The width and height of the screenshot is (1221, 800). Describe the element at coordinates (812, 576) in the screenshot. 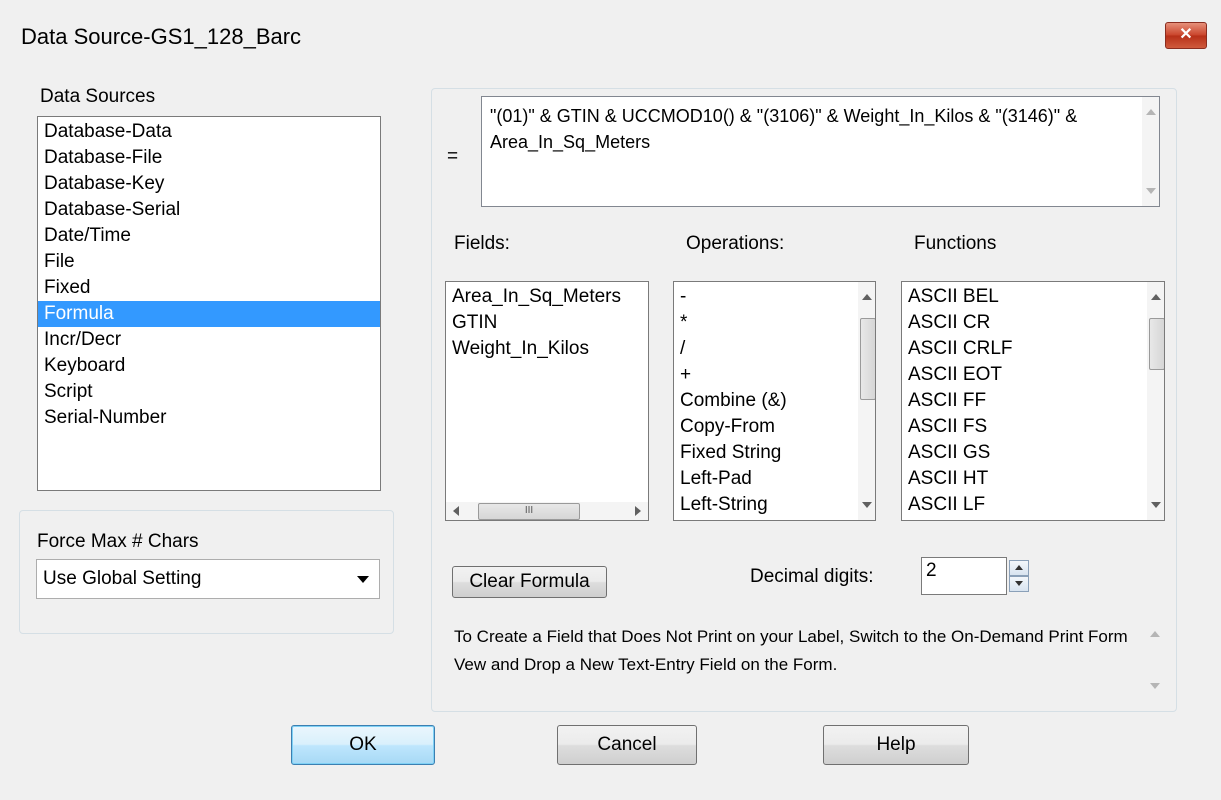

I see `decimal-digits-label: Decimal digits:` at that location.